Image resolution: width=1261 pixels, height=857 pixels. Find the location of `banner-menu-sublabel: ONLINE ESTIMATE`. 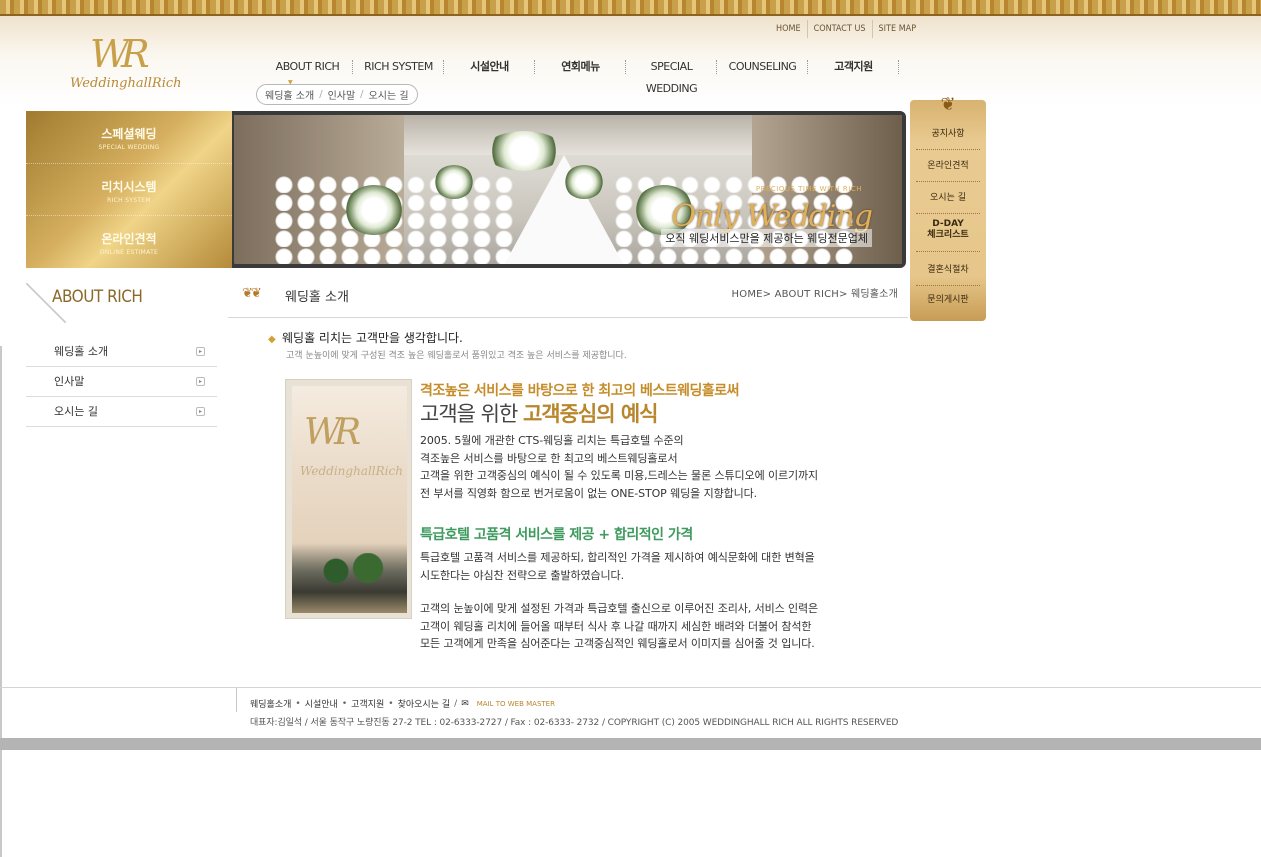

banner-menu-sublabel: ONLINE ESTIMATE is located at coordinates (129, 252).